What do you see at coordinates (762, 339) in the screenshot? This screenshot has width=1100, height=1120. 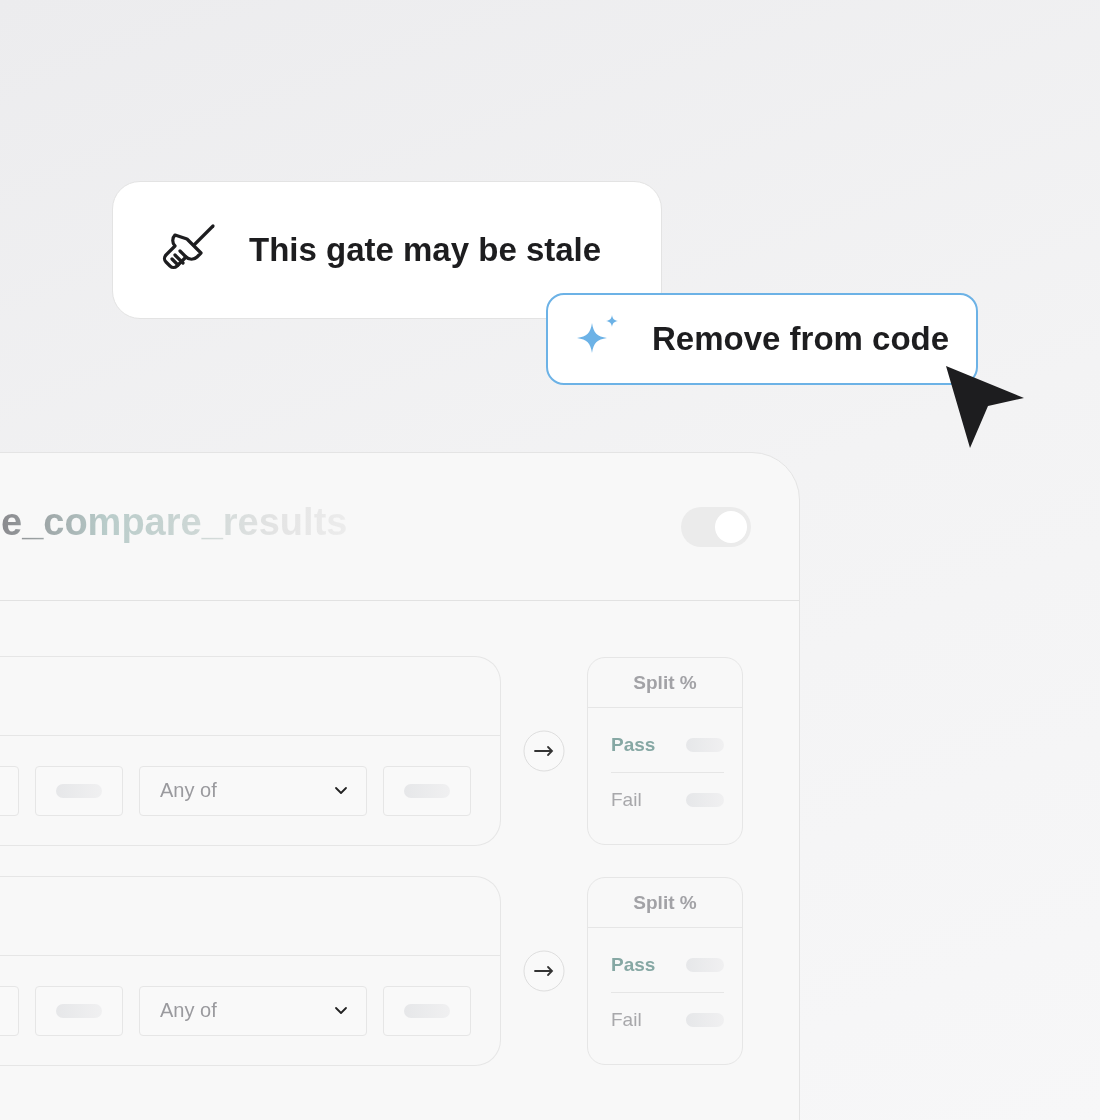 I see `remove-from-code-button: Remove from code` at bounding box center [762, 339].